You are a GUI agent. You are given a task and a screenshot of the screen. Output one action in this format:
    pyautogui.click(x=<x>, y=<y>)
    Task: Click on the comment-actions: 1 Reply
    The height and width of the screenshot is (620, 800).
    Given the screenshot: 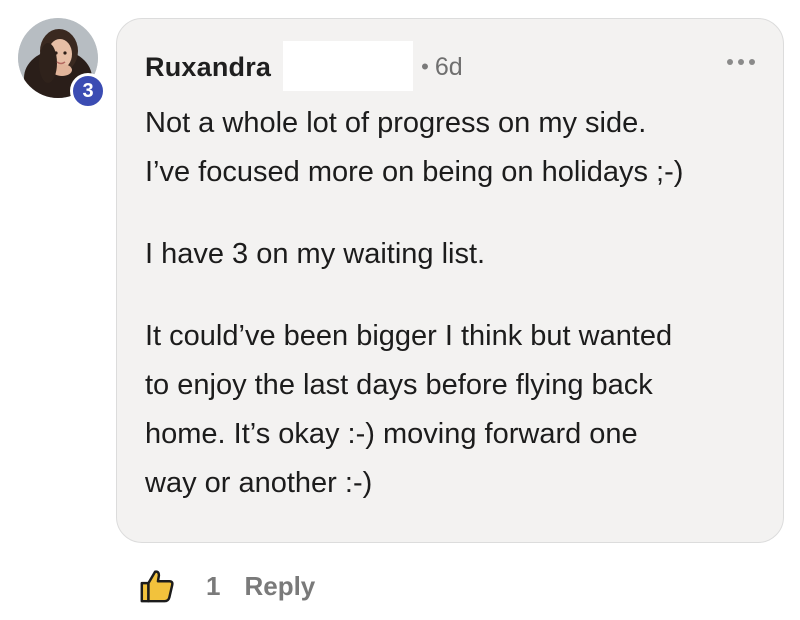 What is the action you would take?
    pyautogui.click(x=226, y=586)
    